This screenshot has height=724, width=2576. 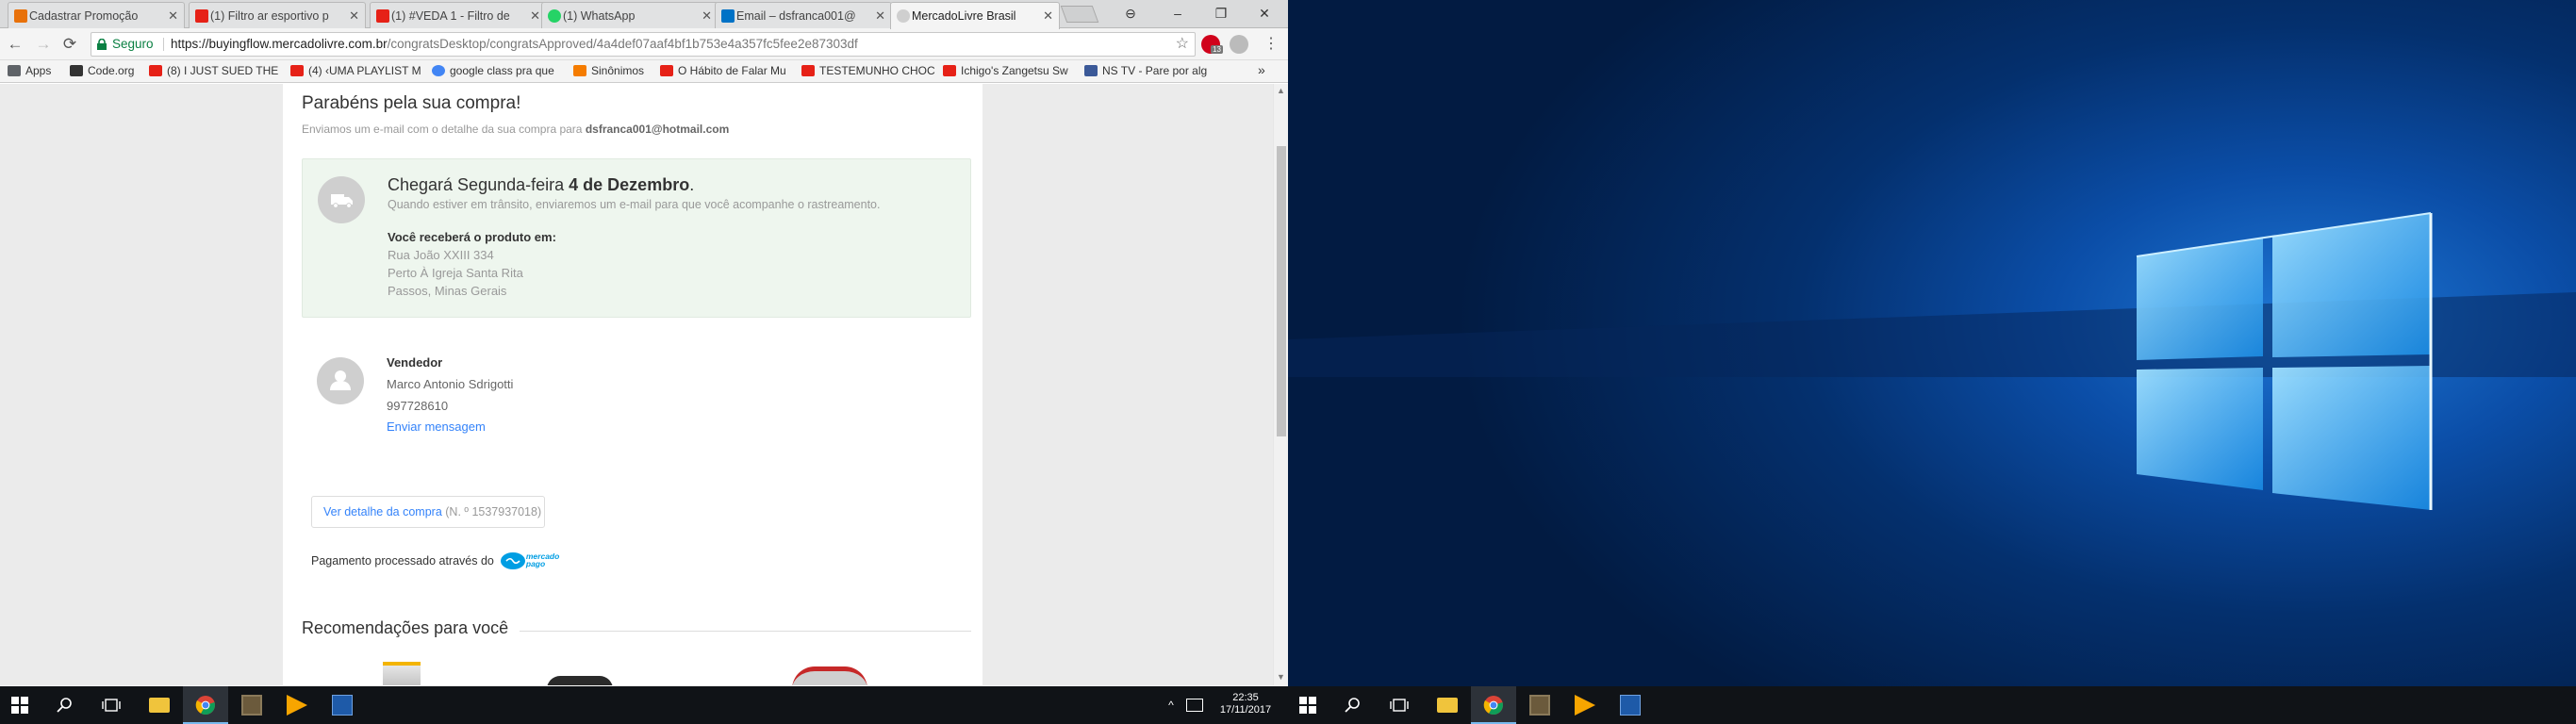 What do you see at coordinates (415, 362) in the screenshot?
I see `seller-label: Vendedor` at bounding box center [415, 362].